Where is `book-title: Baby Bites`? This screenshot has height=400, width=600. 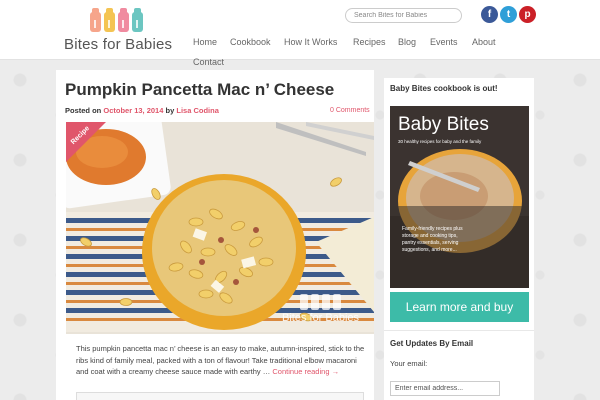 book-title: Baby Bites is located at coordinates (443, 124).